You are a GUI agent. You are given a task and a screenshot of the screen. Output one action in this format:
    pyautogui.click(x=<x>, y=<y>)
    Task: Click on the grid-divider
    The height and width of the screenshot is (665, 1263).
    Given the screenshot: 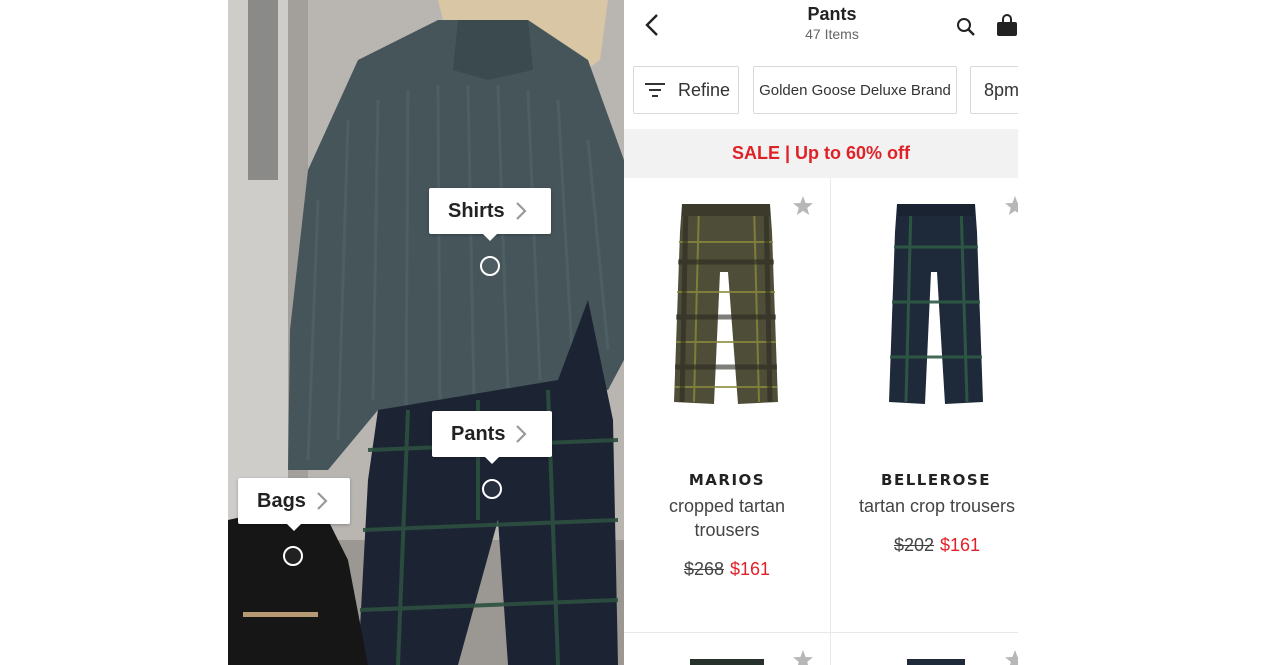 What is the action you would take?
    pyautogui.click(x=821, y=632)
    